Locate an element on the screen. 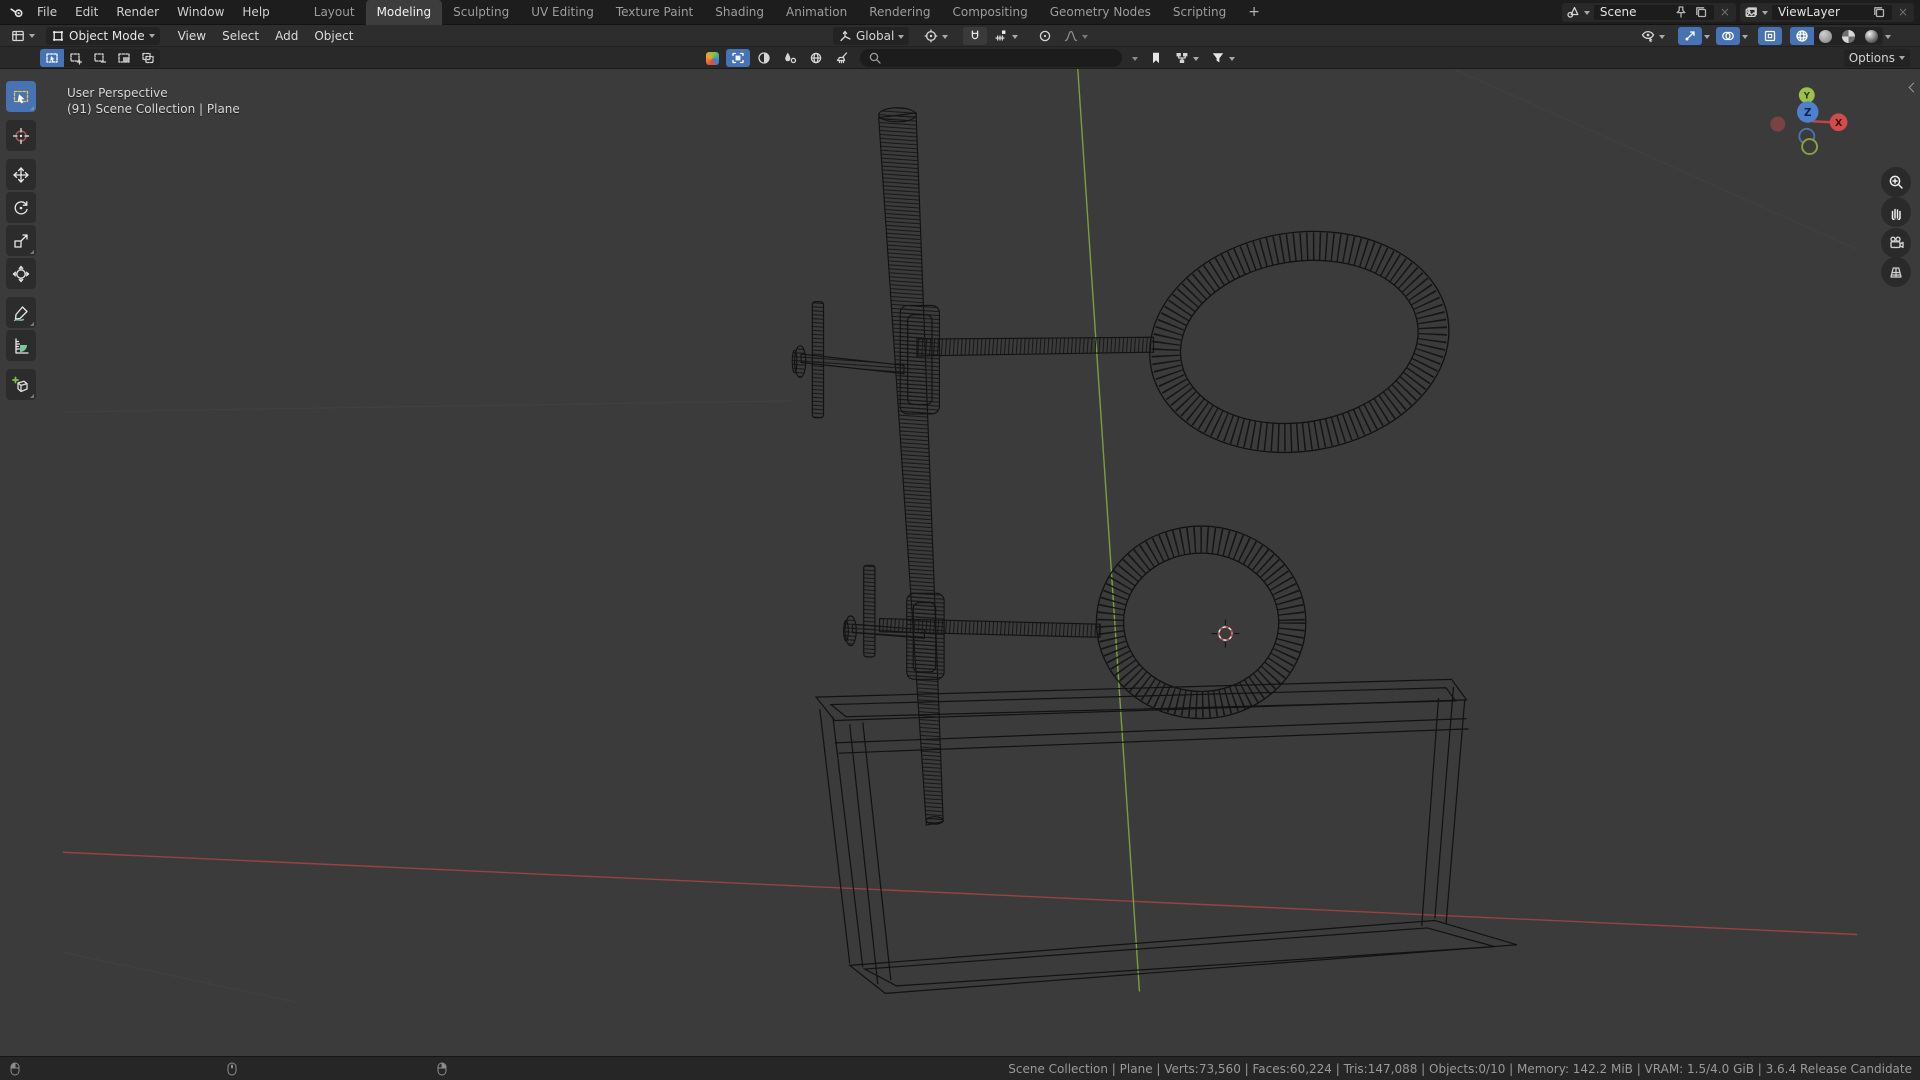 This screenshot has height=1080, width=1920. camera-view-button is located at coordinates (1896, 243).